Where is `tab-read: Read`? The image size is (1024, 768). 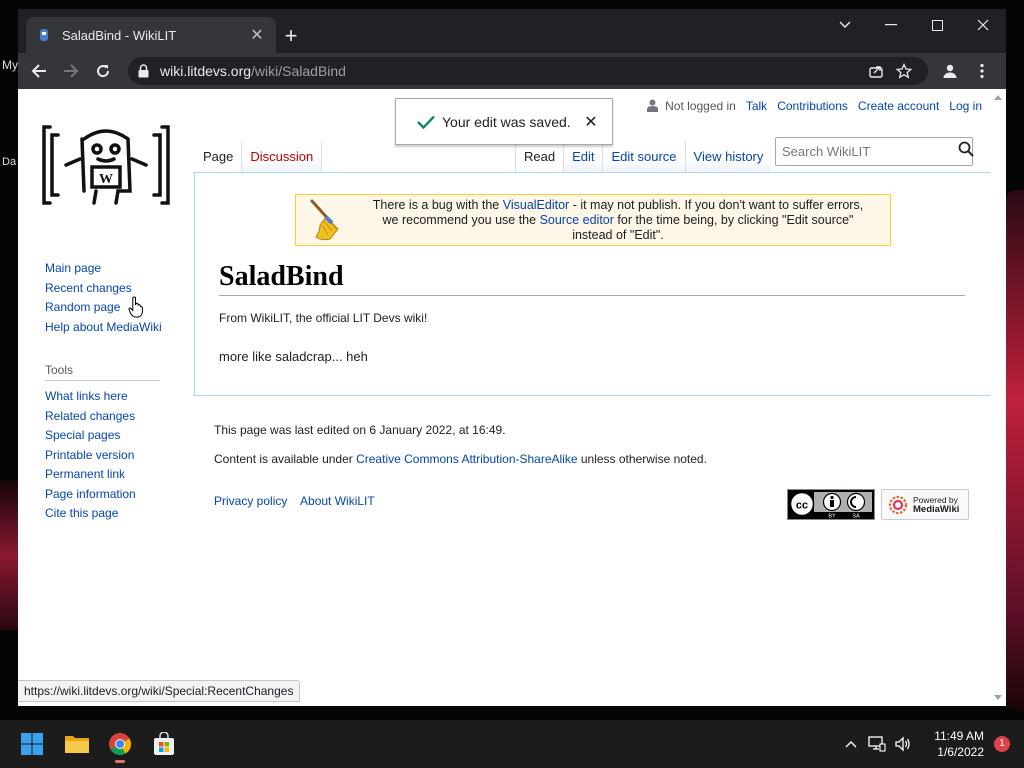
tab-read: Read is located at coordinates (539, 156).